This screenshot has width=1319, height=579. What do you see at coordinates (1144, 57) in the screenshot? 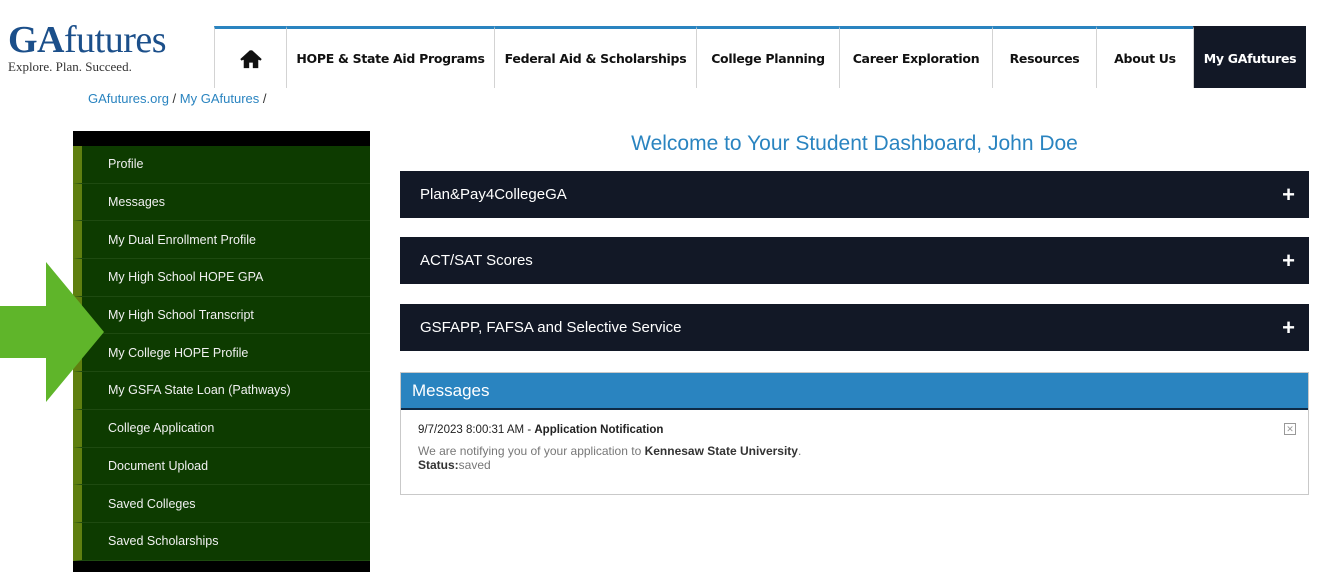
I see `nav-about-us: About Us` at bounding box center [1144, 57].